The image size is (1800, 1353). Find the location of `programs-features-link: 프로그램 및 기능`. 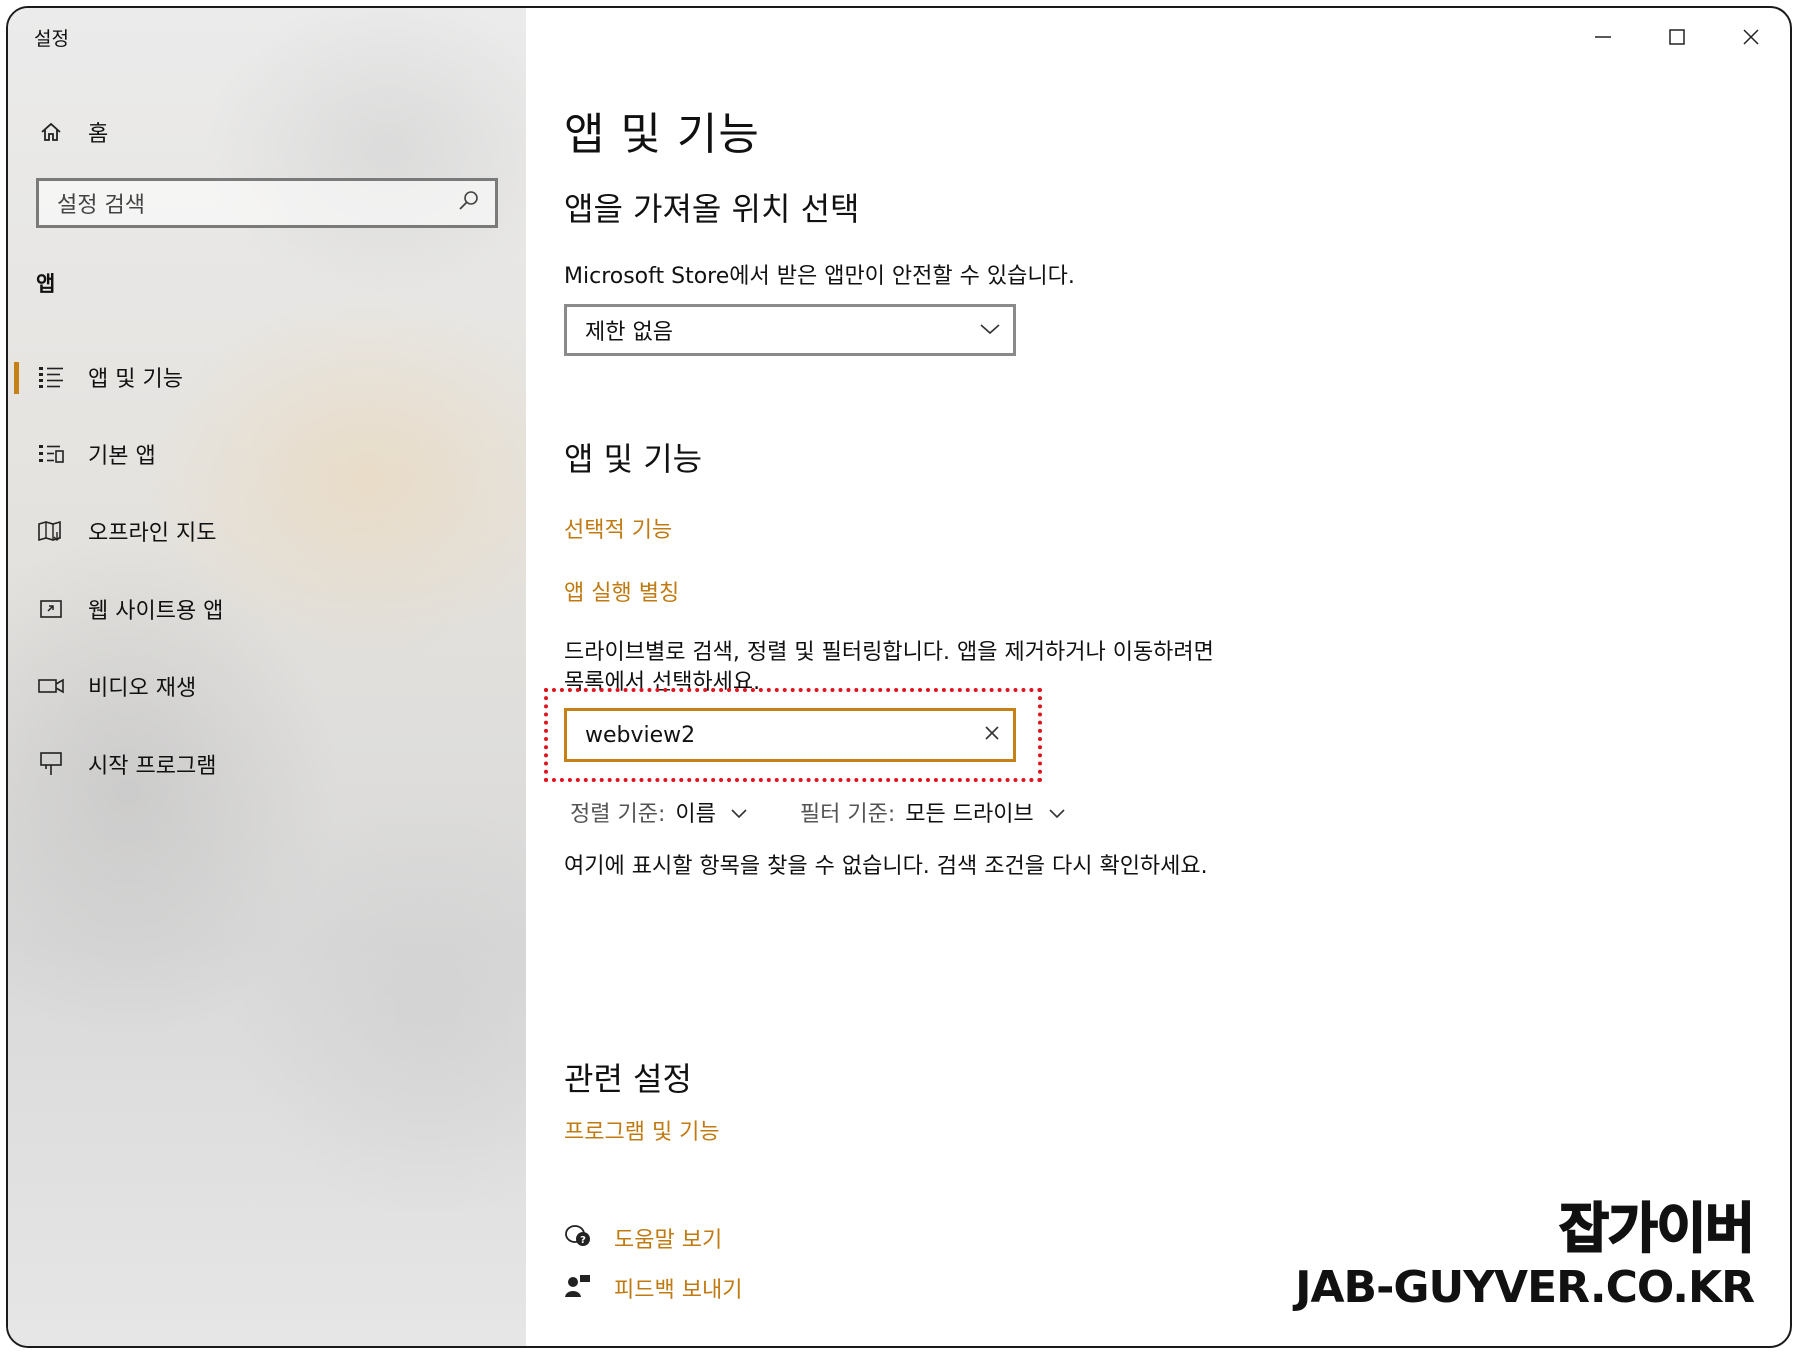

programs-features-link: 프로그램 및 기능 is located at coordinates (642, 1130).